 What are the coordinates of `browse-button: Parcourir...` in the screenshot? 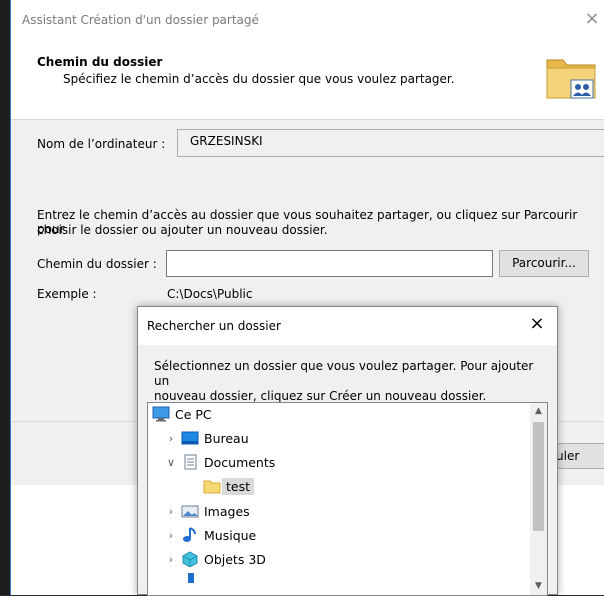 It's located at (544, 263).